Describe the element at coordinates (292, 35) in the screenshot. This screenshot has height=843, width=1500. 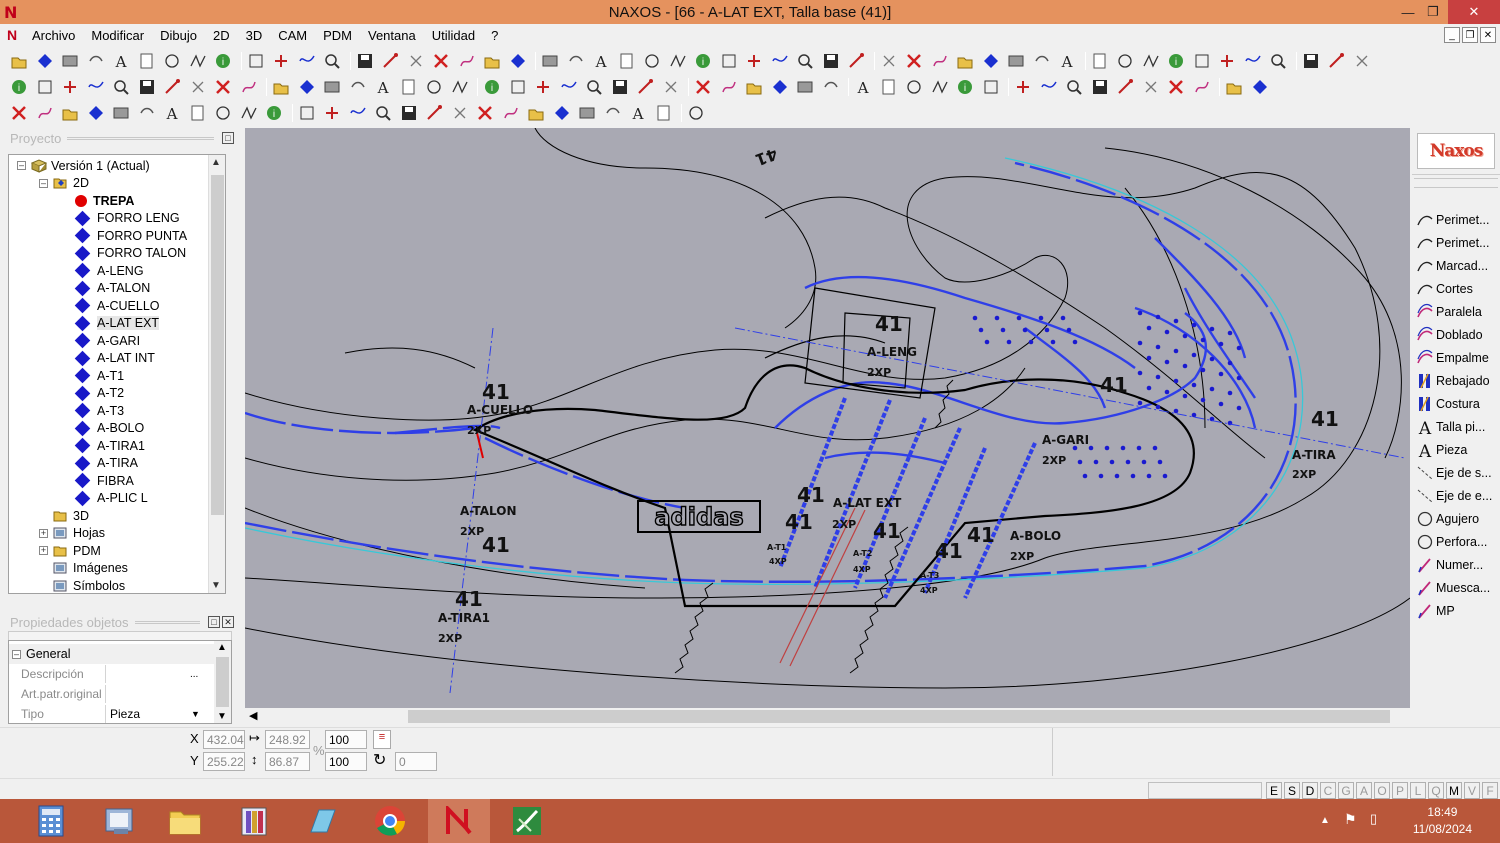
I see `menu-cam: CAM` at that location.